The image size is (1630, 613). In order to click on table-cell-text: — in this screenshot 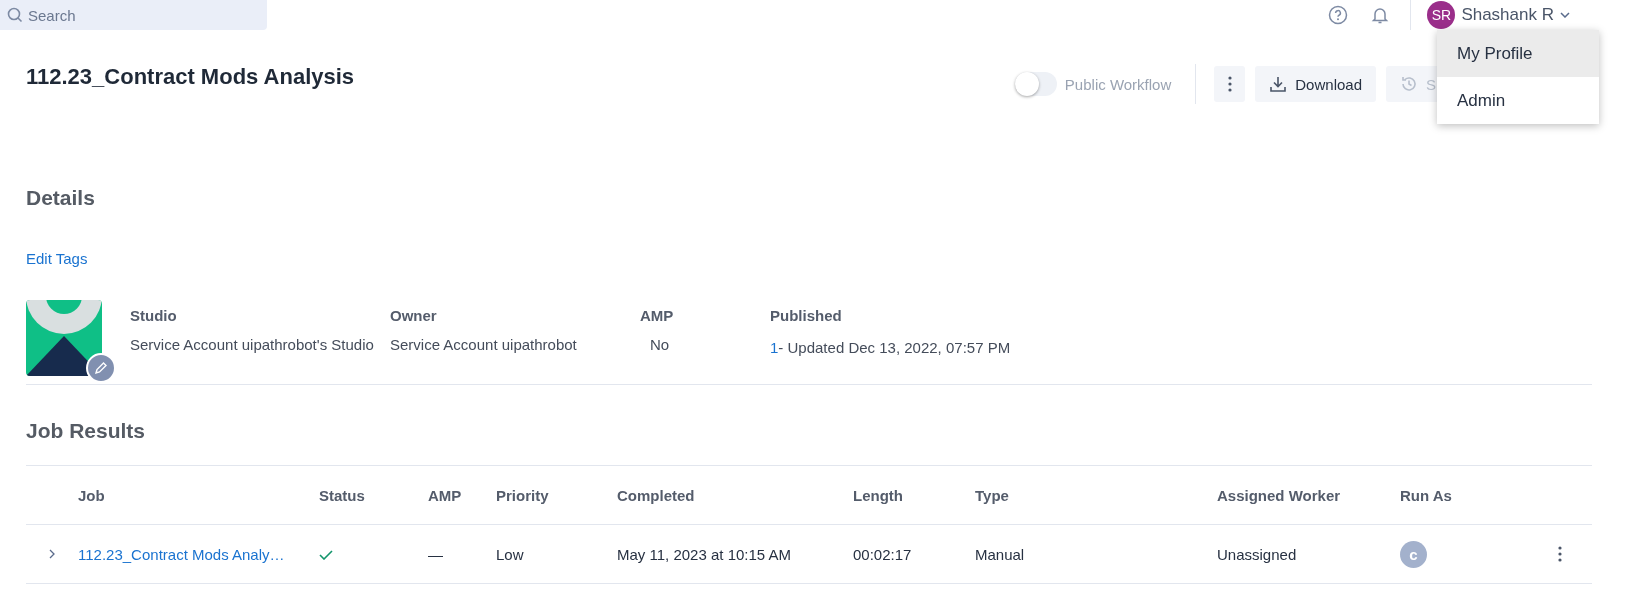, I will do `click(436, 554)`.